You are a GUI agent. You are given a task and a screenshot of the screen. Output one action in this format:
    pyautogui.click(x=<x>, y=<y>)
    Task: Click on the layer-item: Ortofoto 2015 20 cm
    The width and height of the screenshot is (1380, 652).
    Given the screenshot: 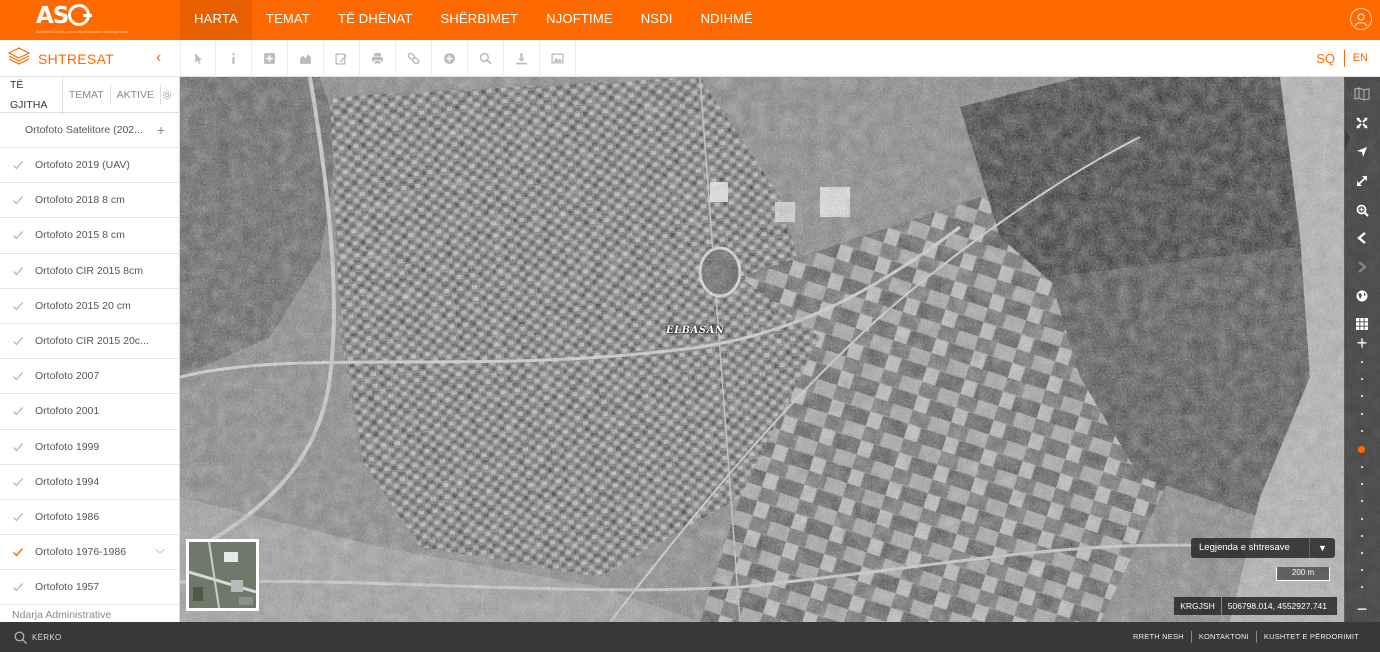 What is the action you would take?
    pyautogui.click(x=89, y=306)
    